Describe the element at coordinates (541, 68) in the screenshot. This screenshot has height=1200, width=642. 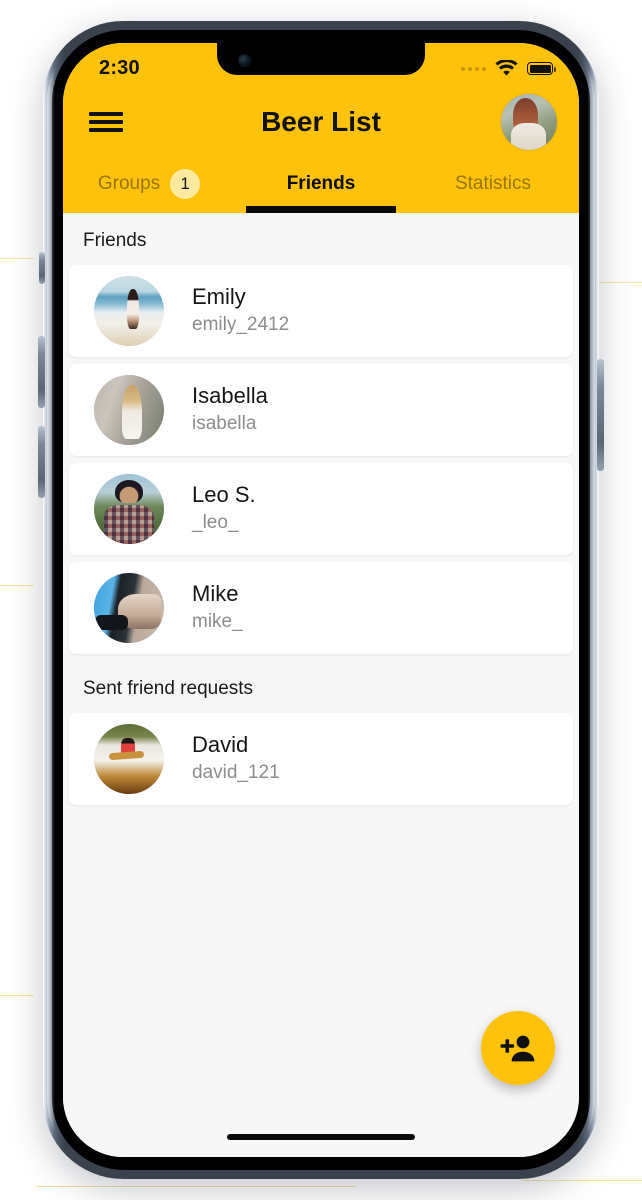
I see `battery-full-icon` at that location.